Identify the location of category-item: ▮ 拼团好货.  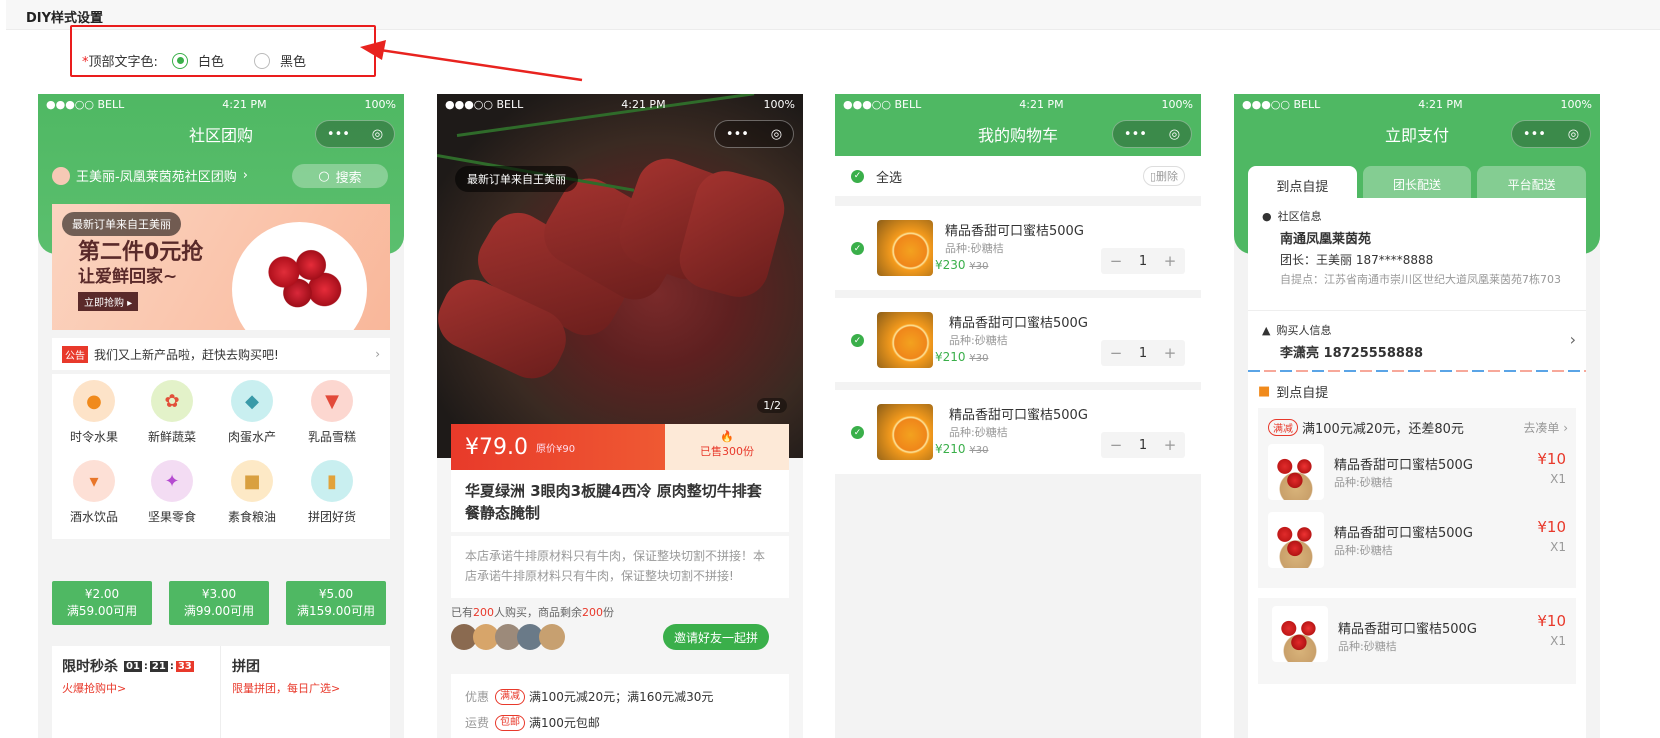
(332, 492).